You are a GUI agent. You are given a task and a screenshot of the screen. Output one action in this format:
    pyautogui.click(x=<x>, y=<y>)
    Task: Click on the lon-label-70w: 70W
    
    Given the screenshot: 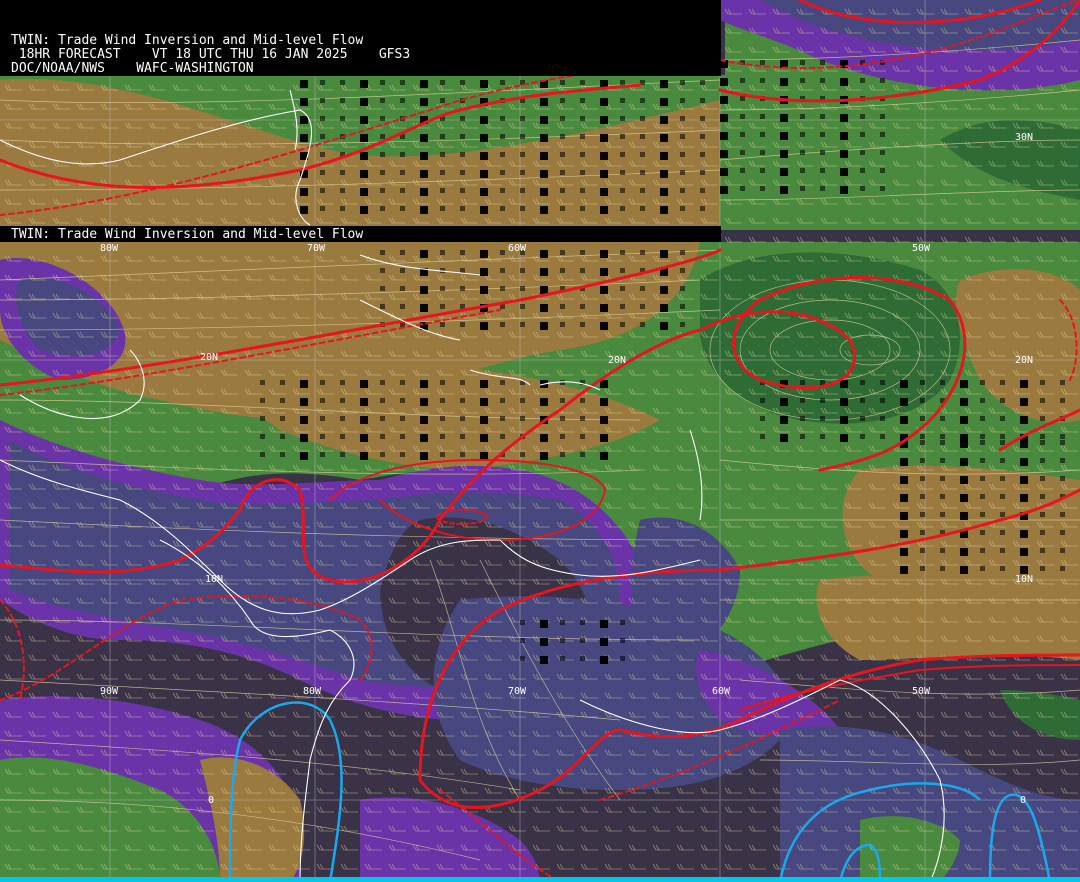 What is the action you would take?
    pyautogui.click(x=517, y=691)
    